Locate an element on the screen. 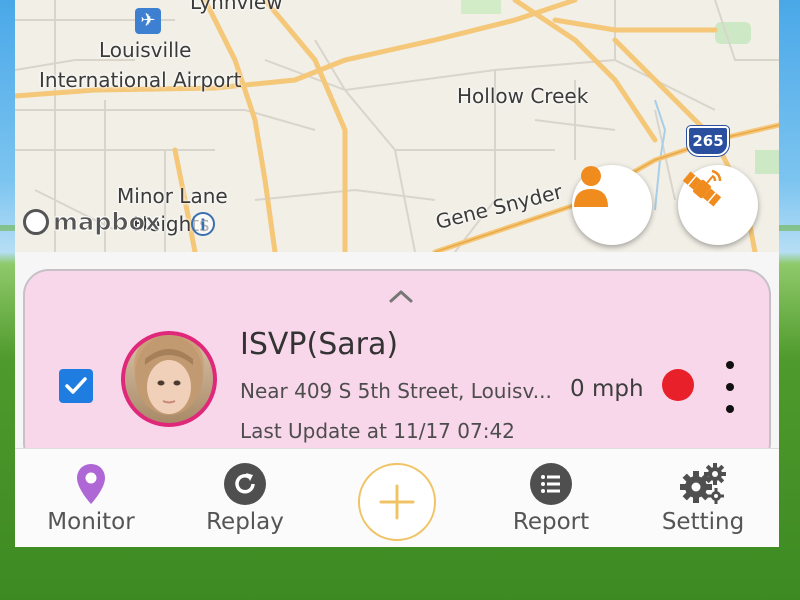  nav-report-label: Report is located at coordinates (551, 522).